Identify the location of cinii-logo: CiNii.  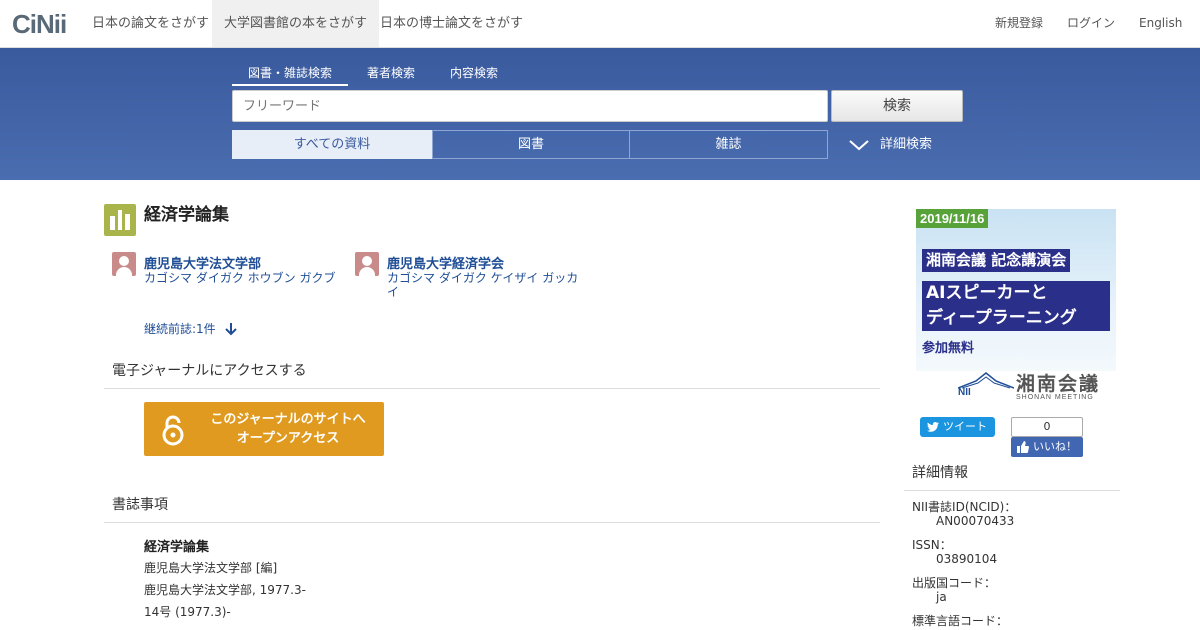
(39, 24).